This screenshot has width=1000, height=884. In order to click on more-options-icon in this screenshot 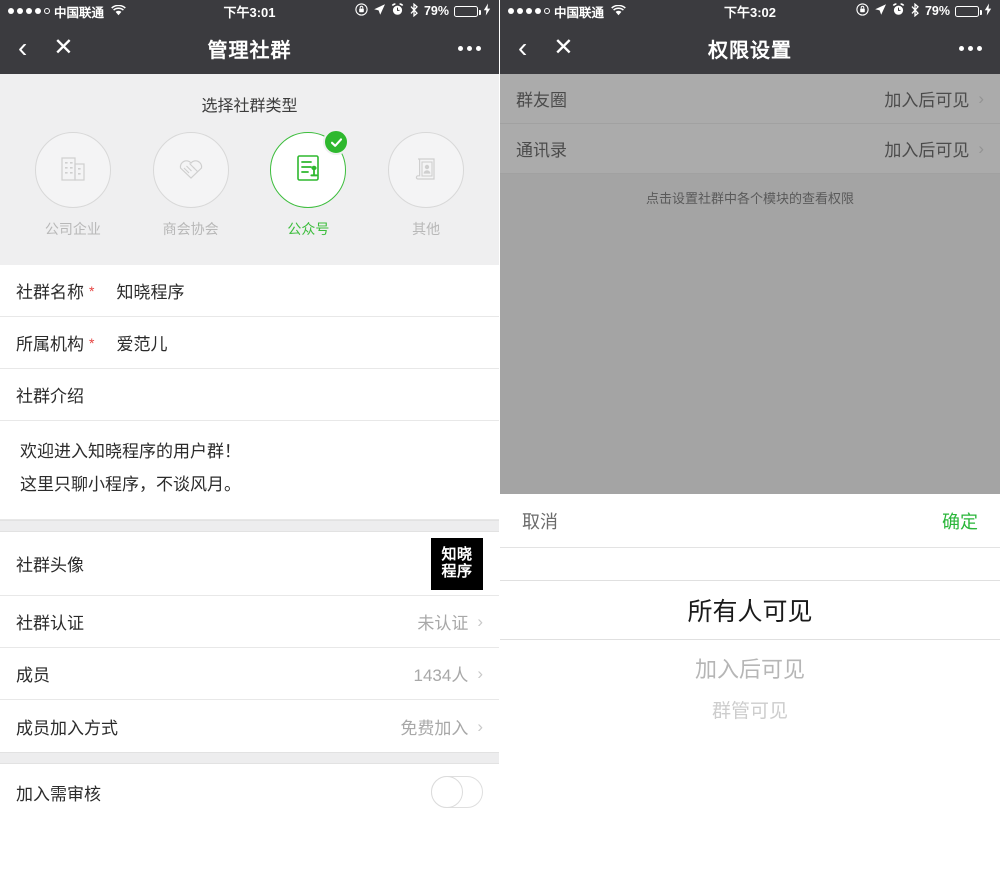, I will do `click(469, 48)`.